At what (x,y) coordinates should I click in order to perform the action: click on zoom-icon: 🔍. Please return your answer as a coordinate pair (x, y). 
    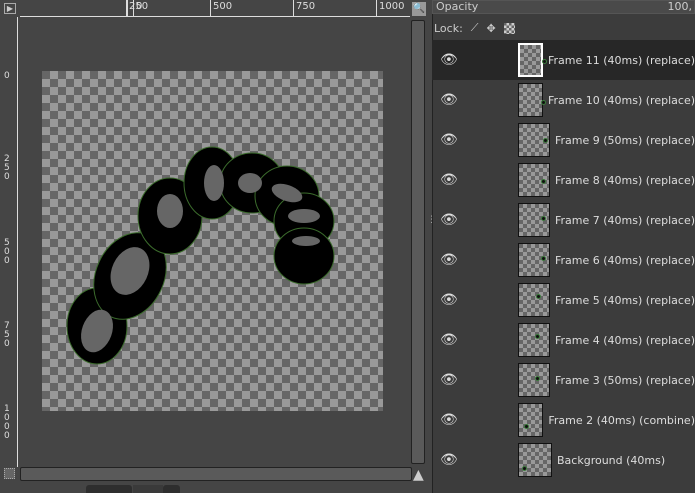
    Looking at the image, I should click on (419, 9).